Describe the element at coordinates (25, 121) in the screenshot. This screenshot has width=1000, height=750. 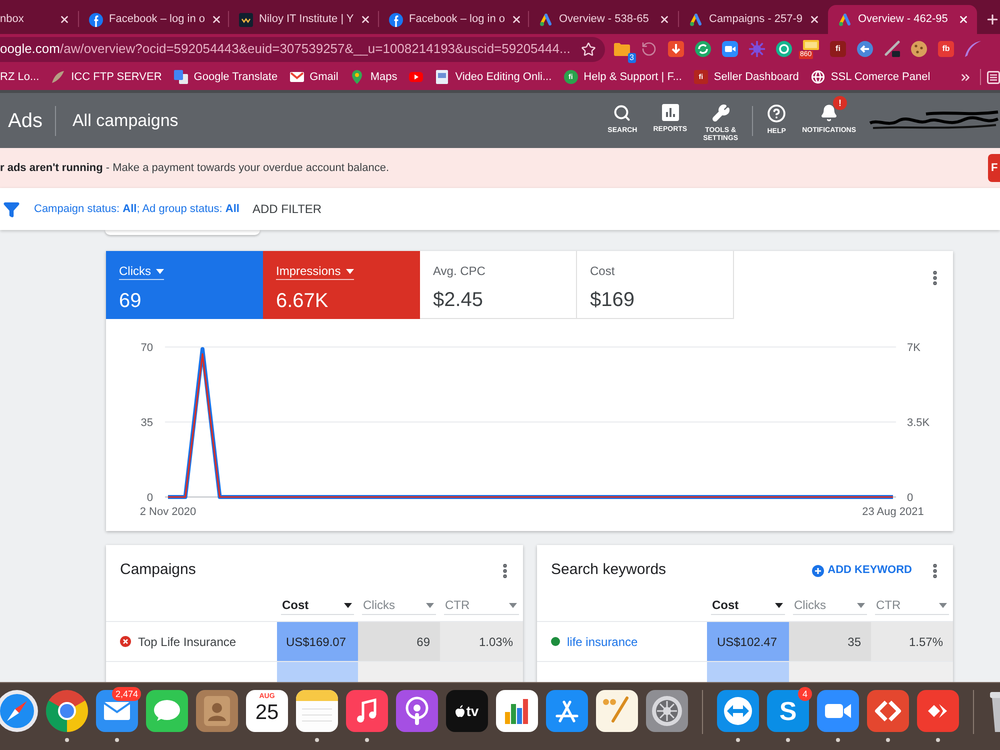
I see `product-name: Ads` at that location.